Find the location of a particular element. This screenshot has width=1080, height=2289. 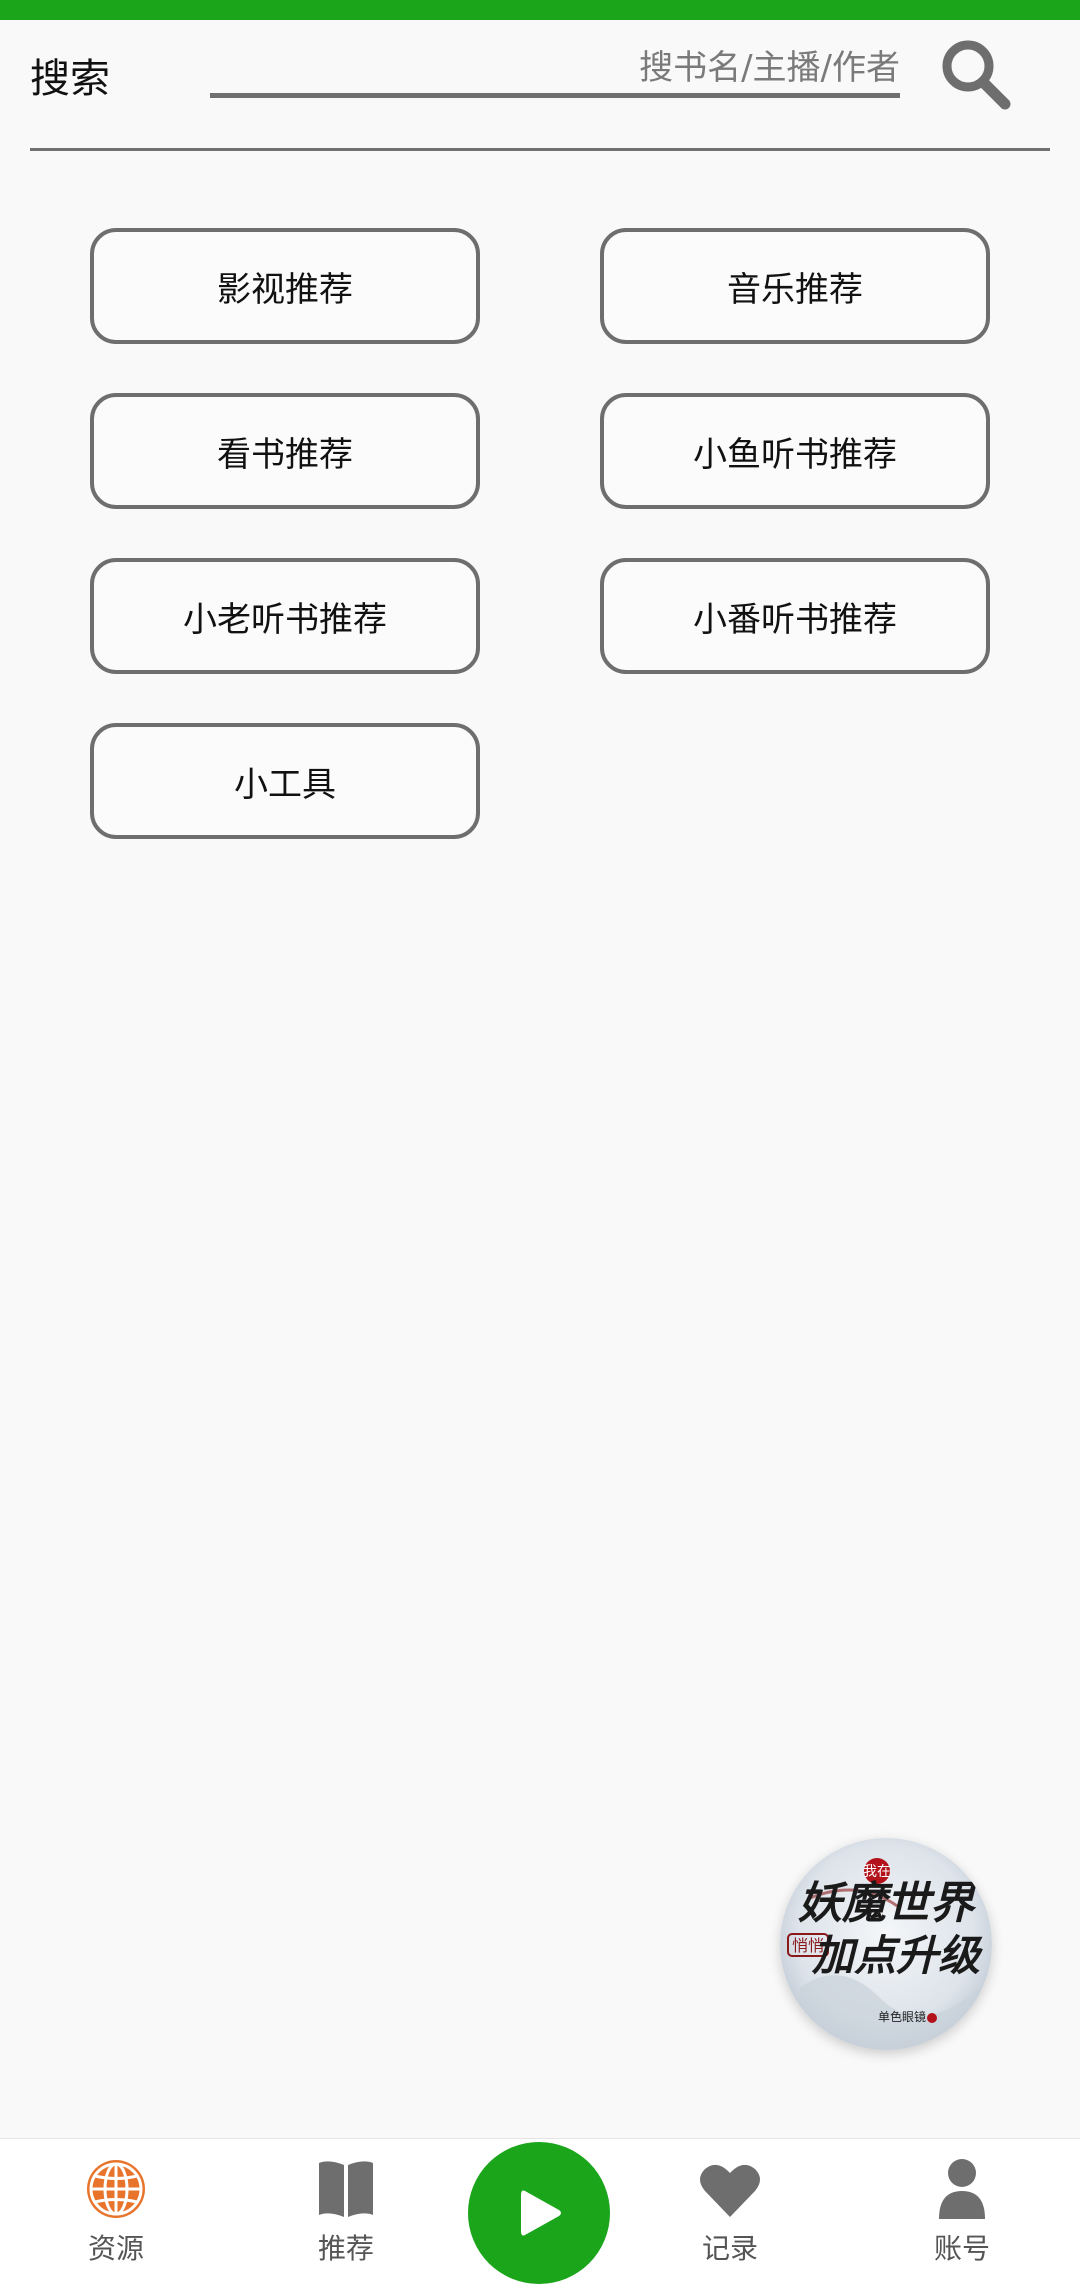

heart-icon is located at coordinates (730, 2190).